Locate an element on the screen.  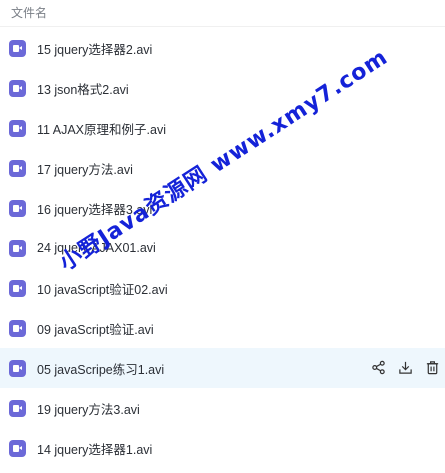
row-actions is located at coordinates (405, 367).